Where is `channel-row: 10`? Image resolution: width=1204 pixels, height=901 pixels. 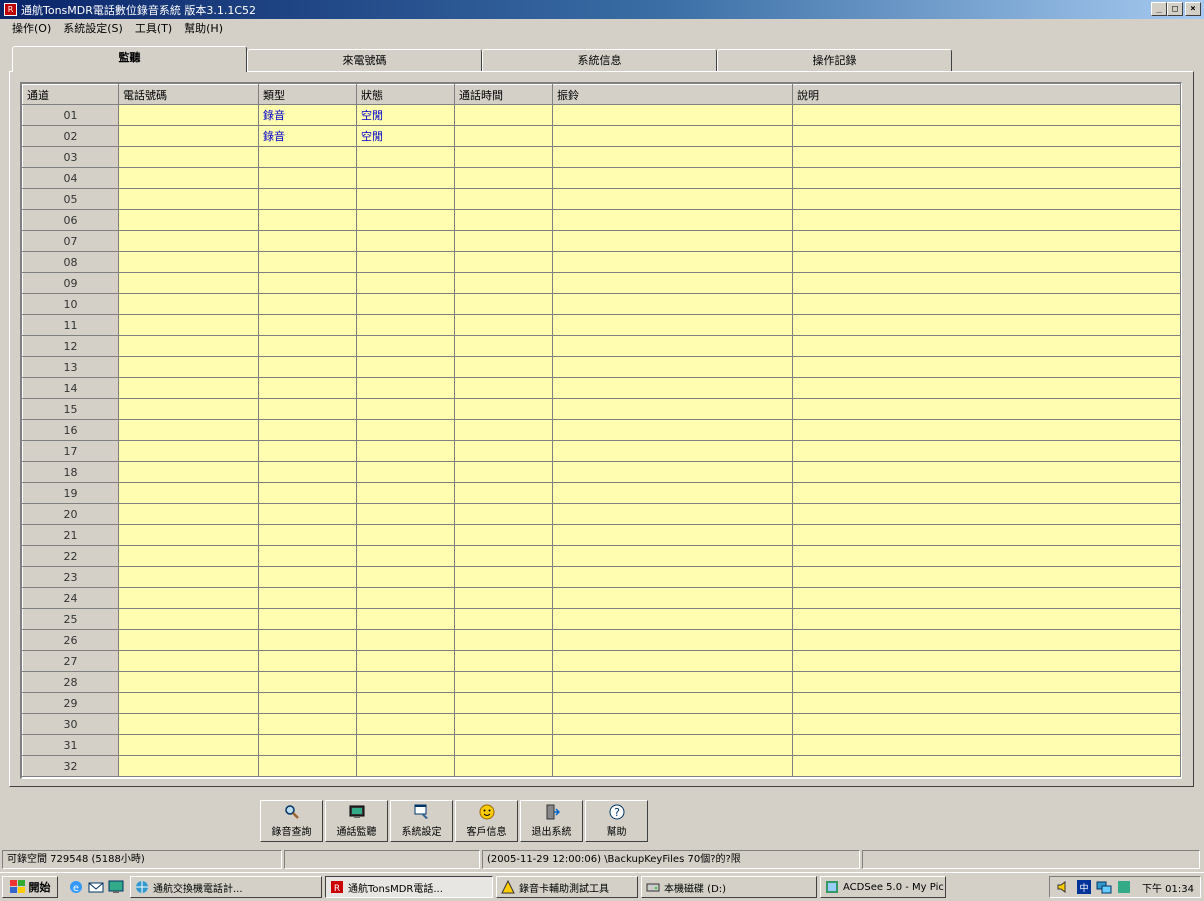
channel-row: 10 is located at coordinates (601, 304).